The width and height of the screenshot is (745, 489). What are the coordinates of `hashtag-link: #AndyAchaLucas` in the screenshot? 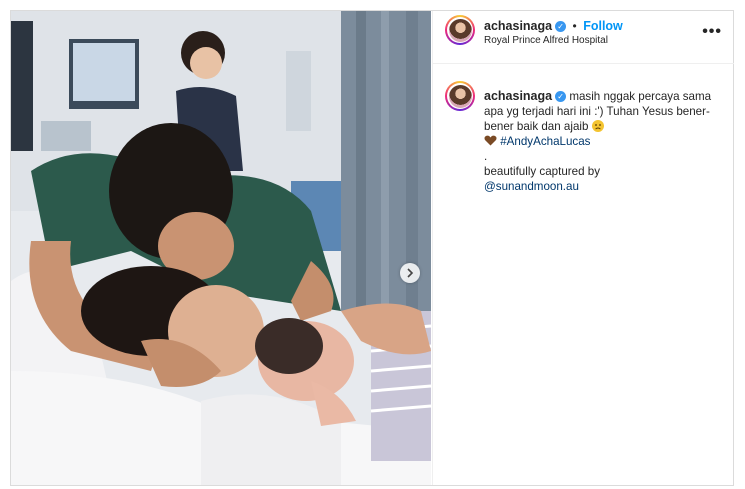 It's located at (545, 141).